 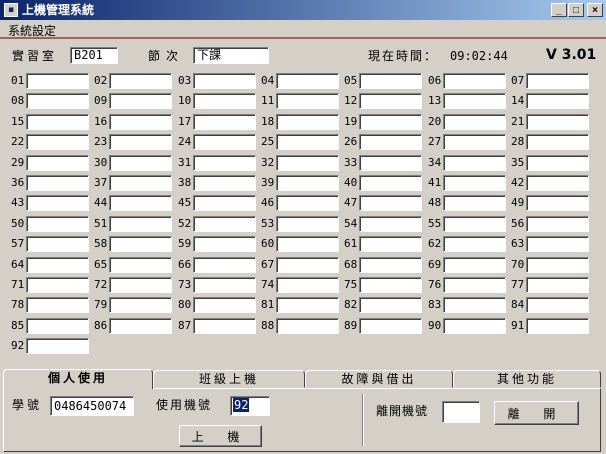 What do you see at coordinates (92, 406) in the screenshot?
I see `student-id-field: 0486450074` at bounding box center [92, 406].